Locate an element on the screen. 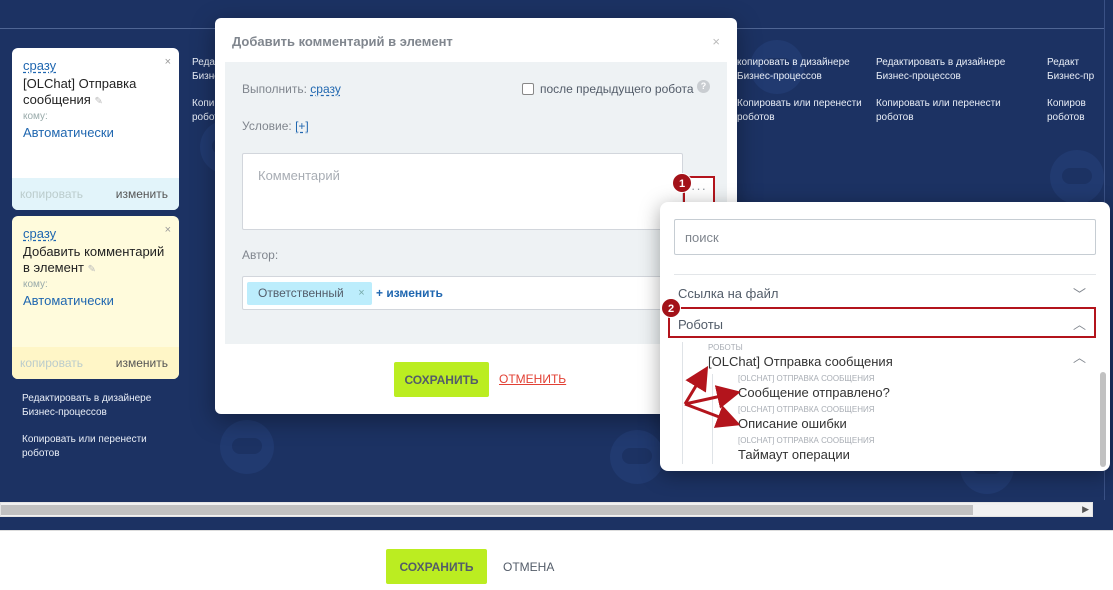  robot-title: [OLChat] Отправка сообщения ✎ is located at coordinates (80, 91).